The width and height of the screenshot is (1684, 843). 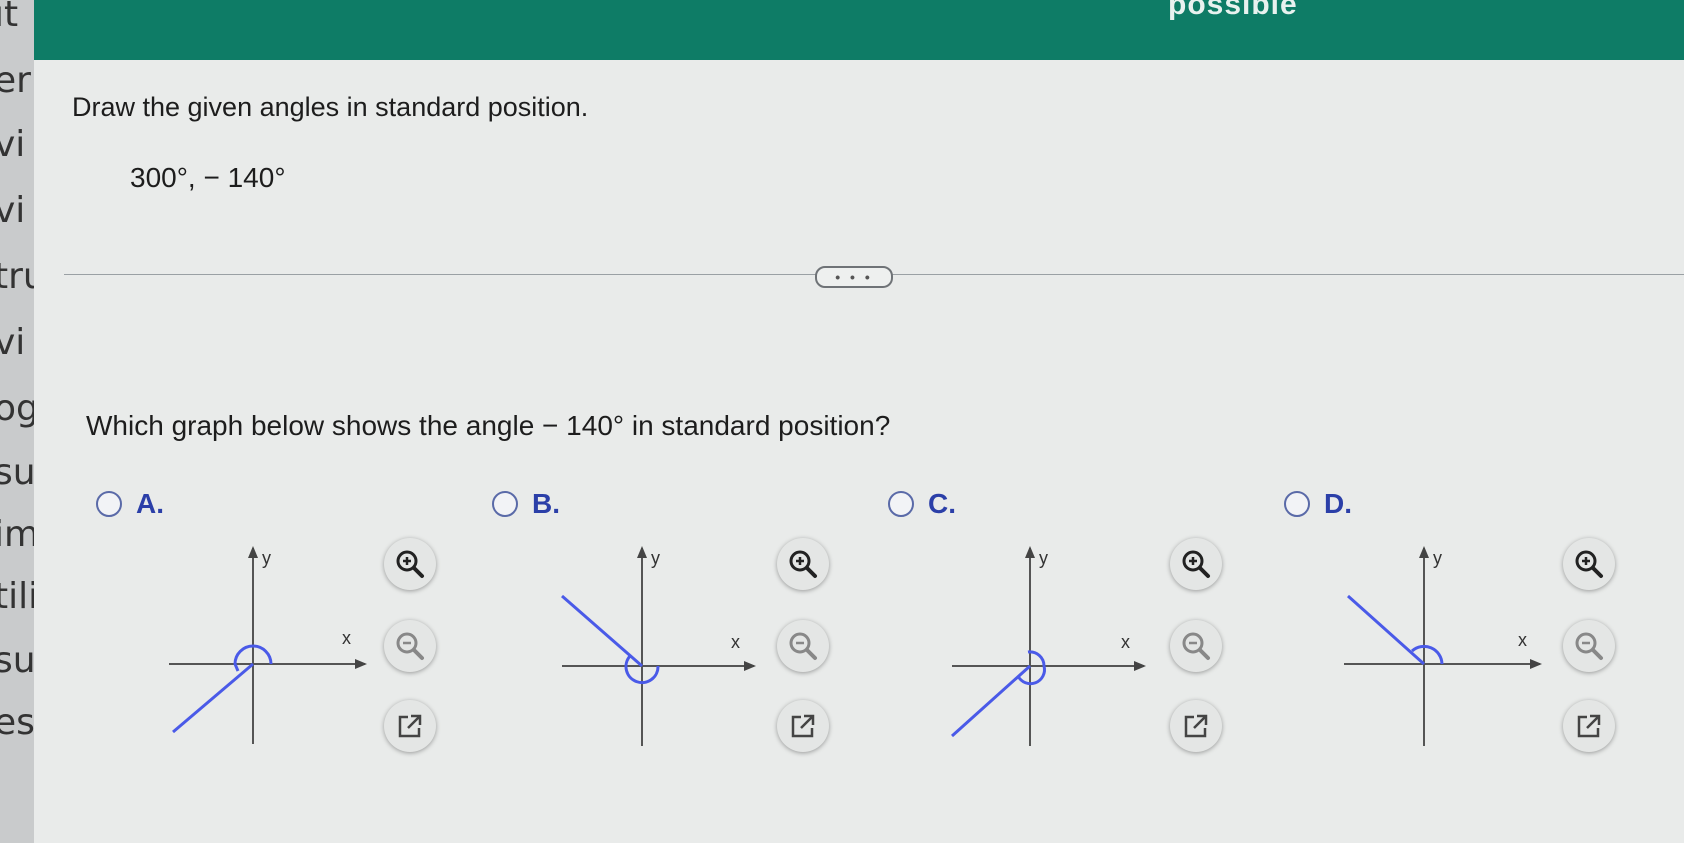 What do you see at coordinates (208, 177) in the screenshot?
I see `question-angles: 300°, − 140°` at bounding box center [208, 177].